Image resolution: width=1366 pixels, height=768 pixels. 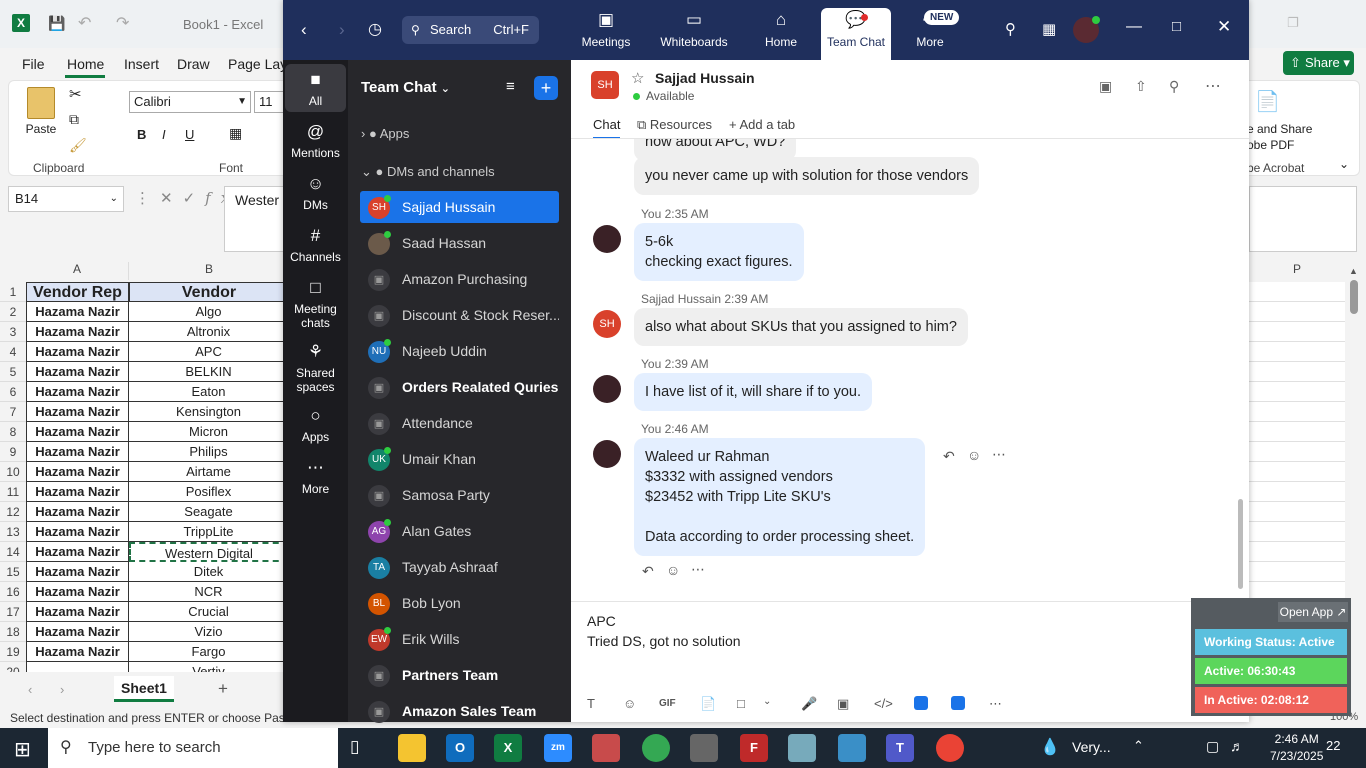 What do you see at coordinates (190, 102) in the screenshot?
I see `font-name-select: Calibri ▼` at bounding box center [190, 102].